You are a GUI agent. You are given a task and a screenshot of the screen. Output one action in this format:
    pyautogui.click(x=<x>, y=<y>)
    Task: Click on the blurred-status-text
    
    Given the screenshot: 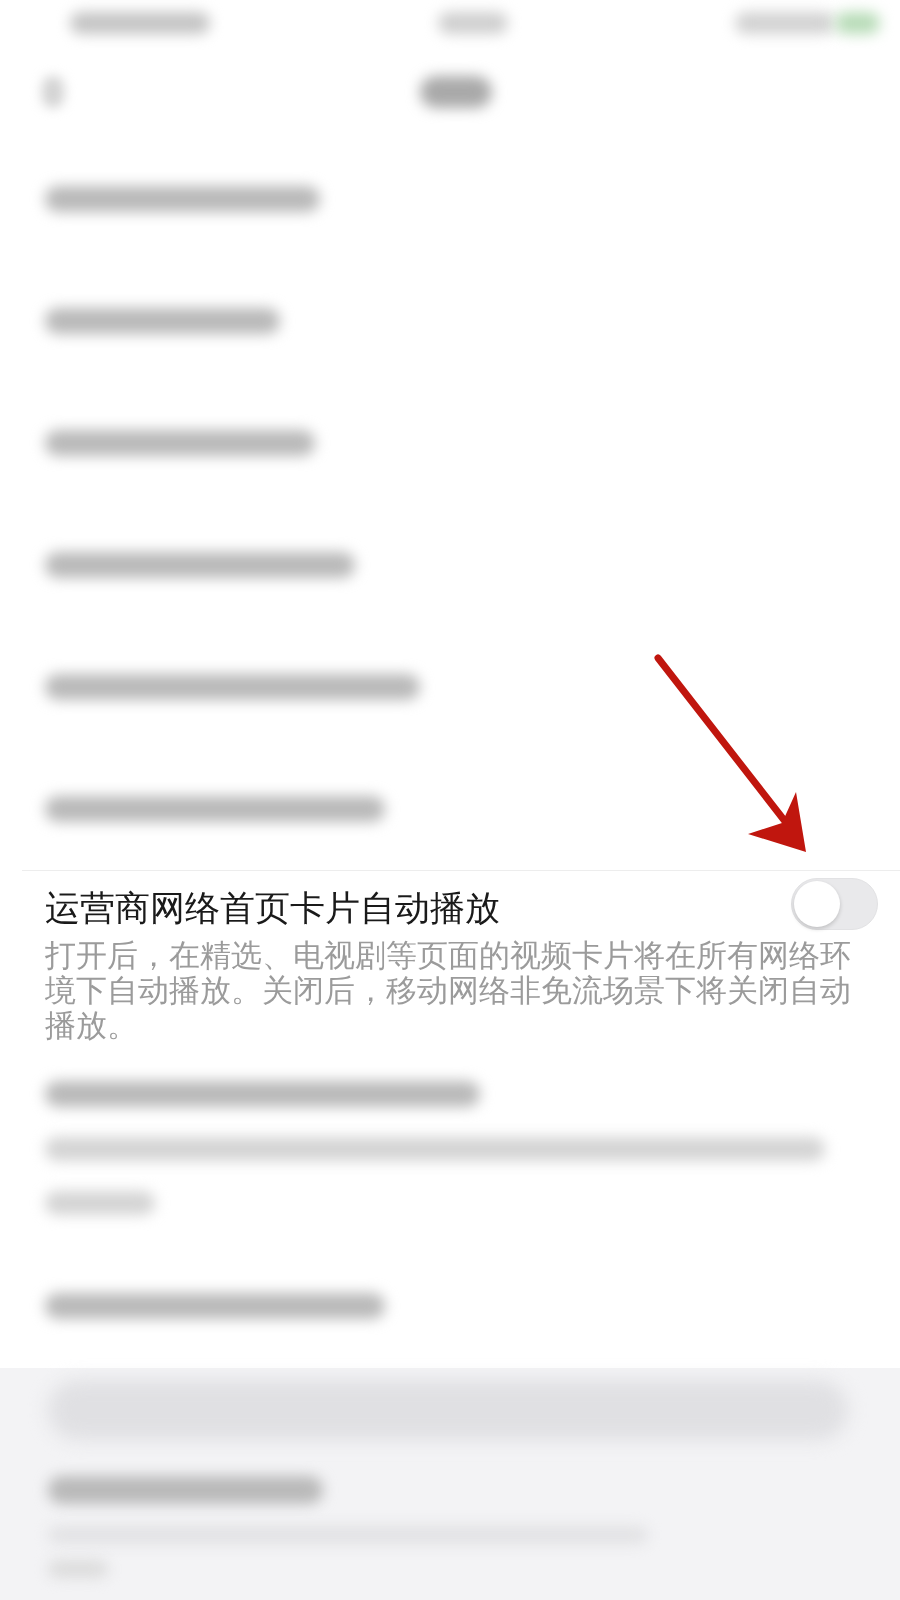 What is the action you would take?
    pyautogui.click(x=472, y=22)
    